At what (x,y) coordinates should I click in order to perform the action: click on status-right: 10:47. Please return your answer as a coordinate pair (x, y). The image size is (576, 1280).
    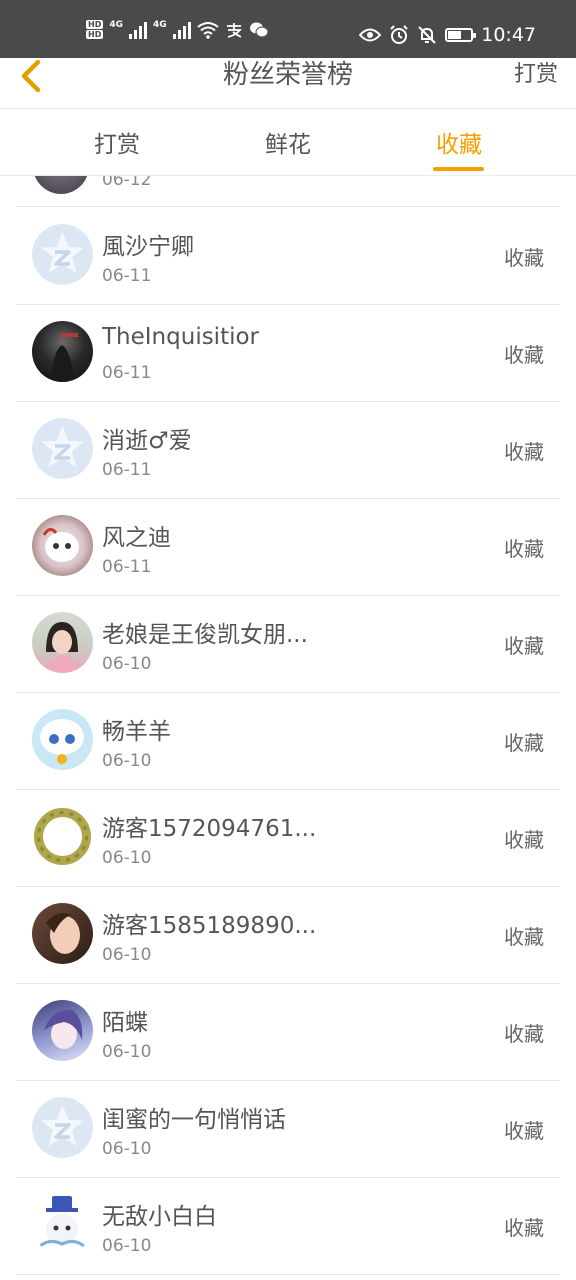
    Looking at the image, I should click on (447, 35).